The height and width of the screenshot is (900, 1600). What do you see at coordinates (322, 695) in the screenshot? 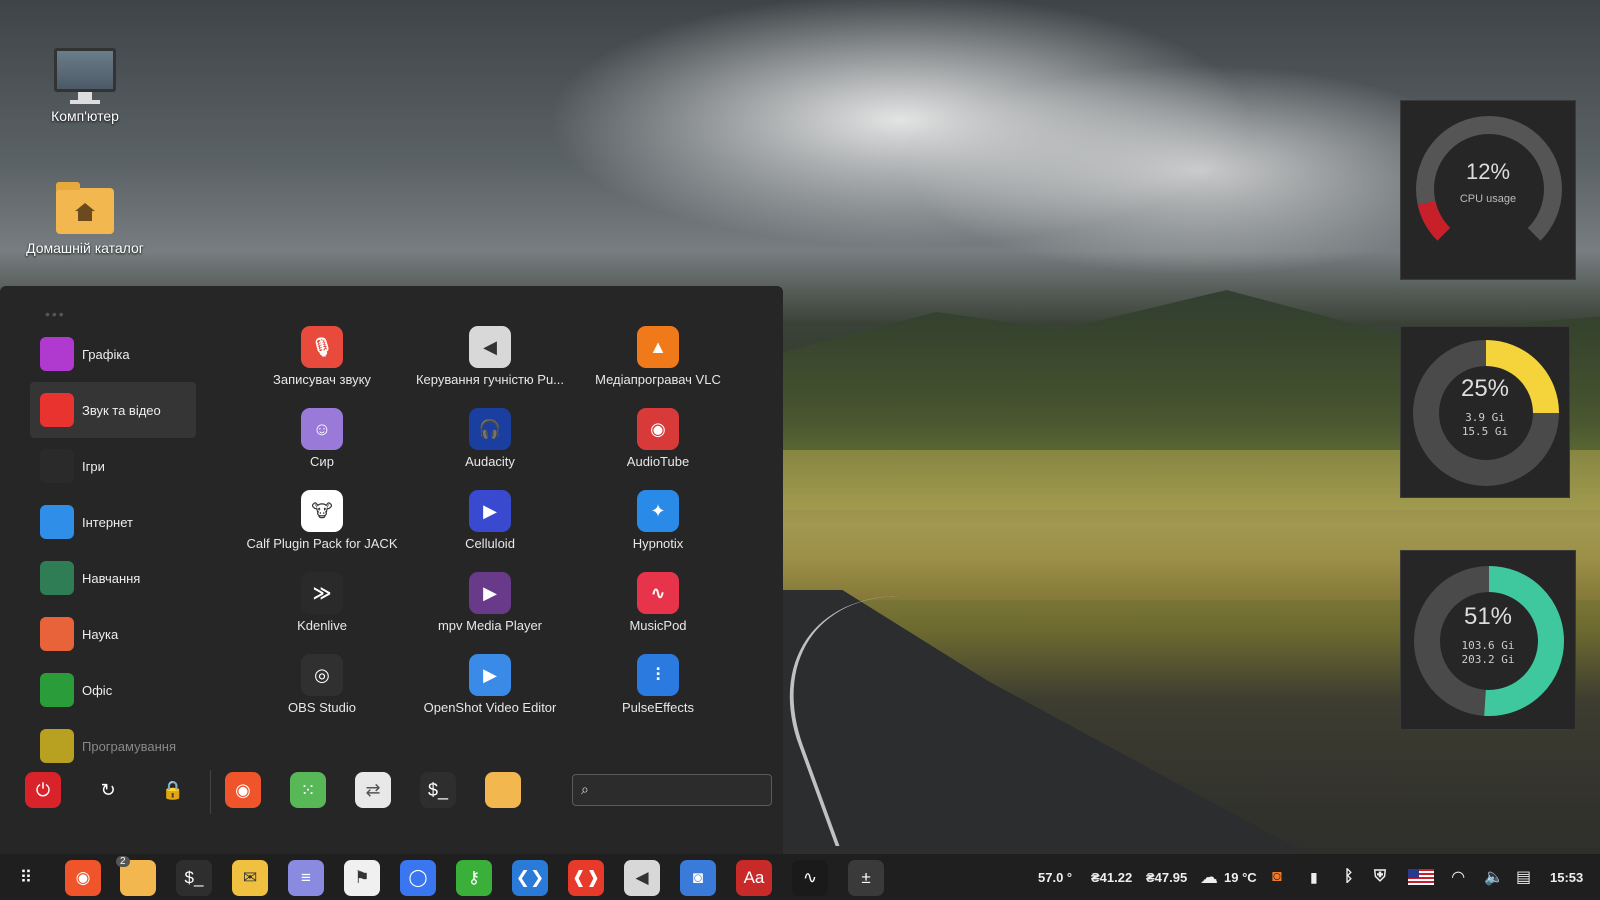
I see `app-launcher: ◎ OBS Studio` at bounding box center [322, 695].